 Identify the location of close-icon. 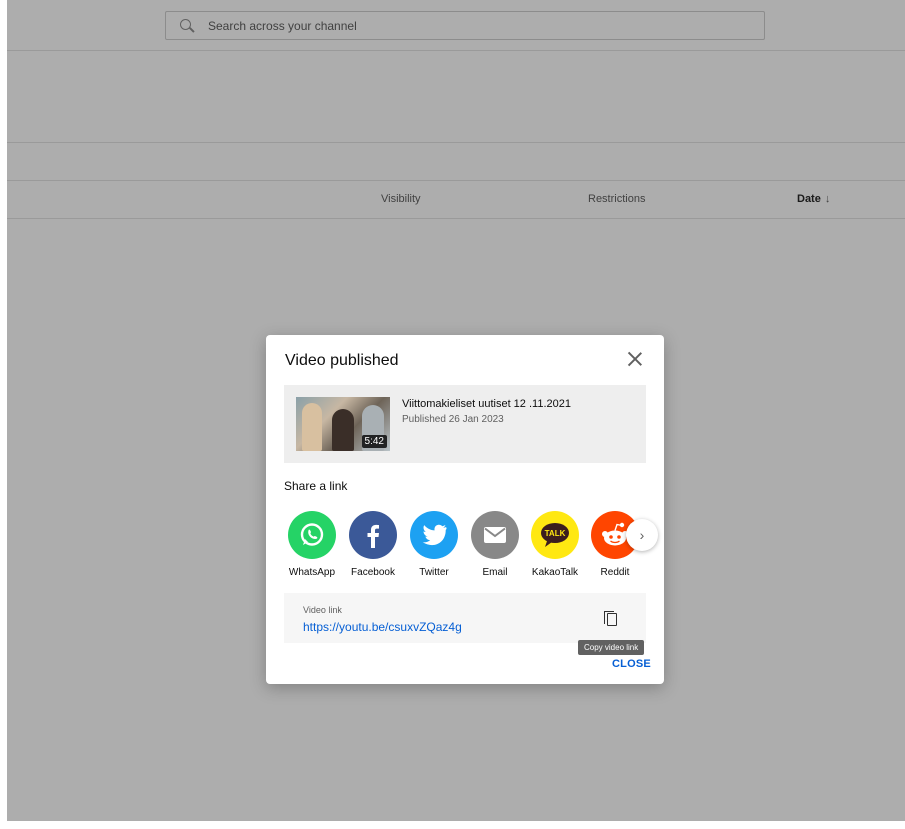
(635, 359).